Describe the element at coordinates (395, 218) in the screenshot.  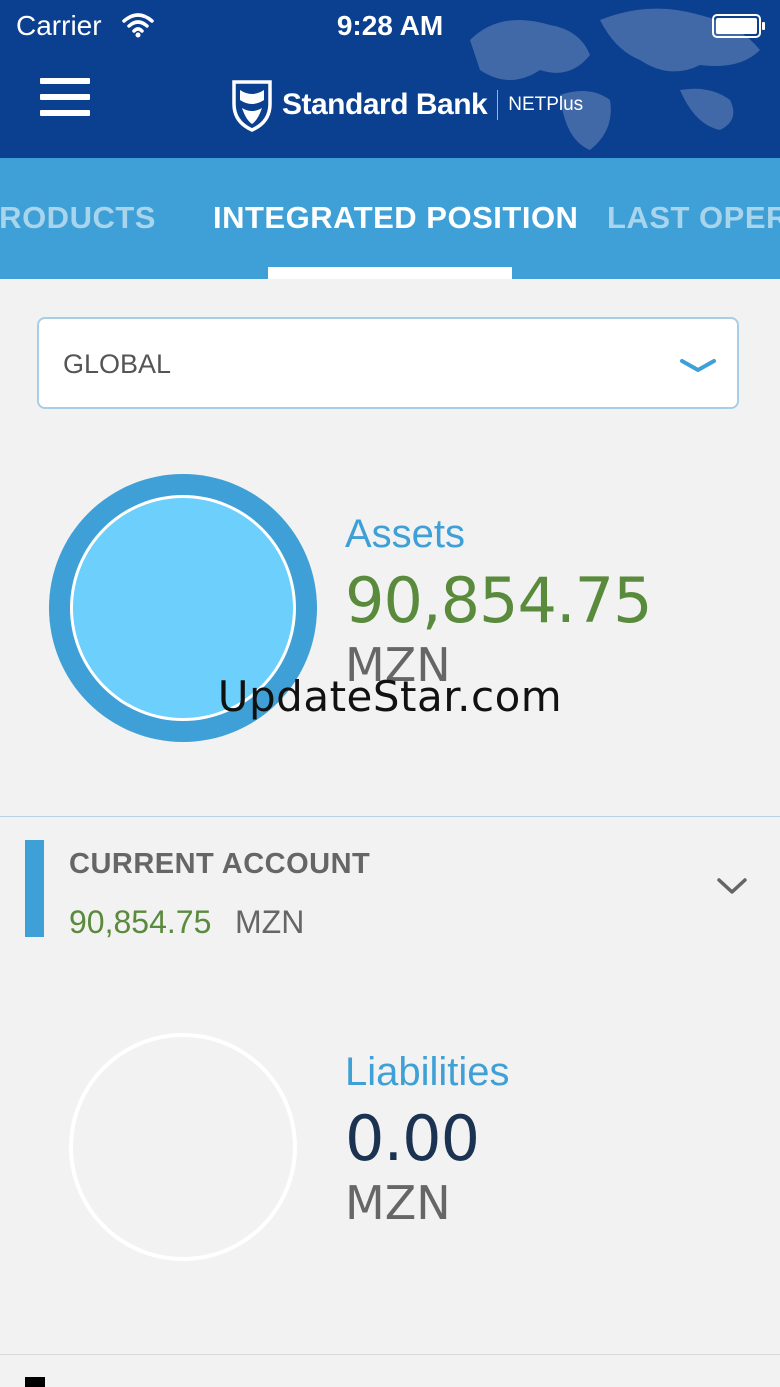
I see `tab-integrated-position: INTEGRATED POSITION` at that location.